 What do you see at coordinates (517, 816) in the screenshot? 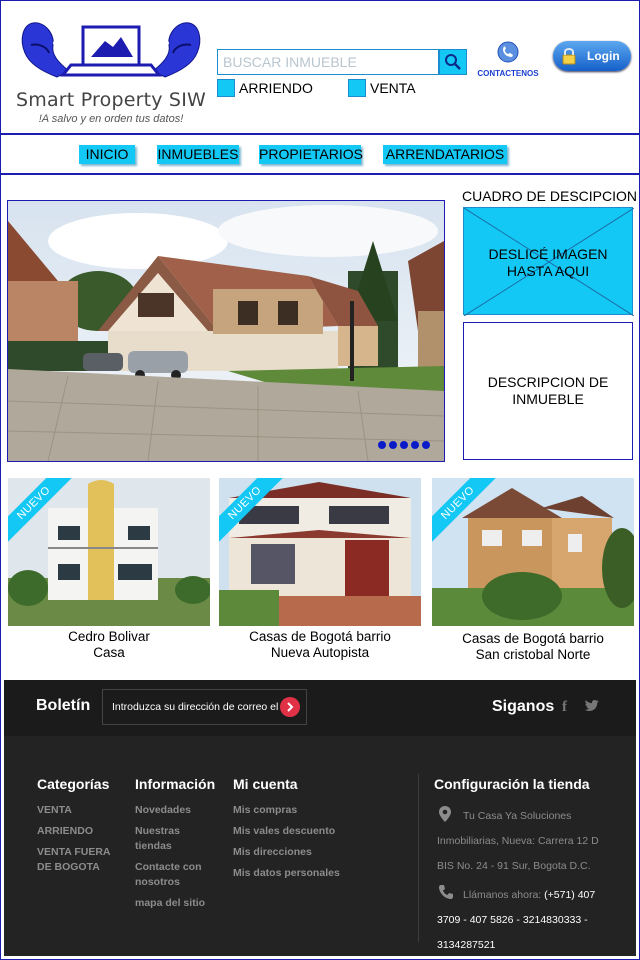
I see `store-address-line1: Tu Casa Ya Soluciones` at bounding box center [517, 816].